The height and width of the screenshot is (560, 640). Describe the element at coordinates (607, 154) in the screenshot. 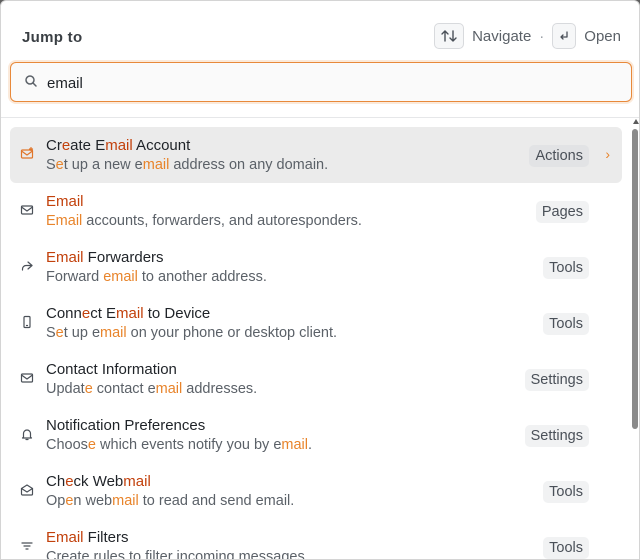

I see `chevron-right-icon: ›` at that location.